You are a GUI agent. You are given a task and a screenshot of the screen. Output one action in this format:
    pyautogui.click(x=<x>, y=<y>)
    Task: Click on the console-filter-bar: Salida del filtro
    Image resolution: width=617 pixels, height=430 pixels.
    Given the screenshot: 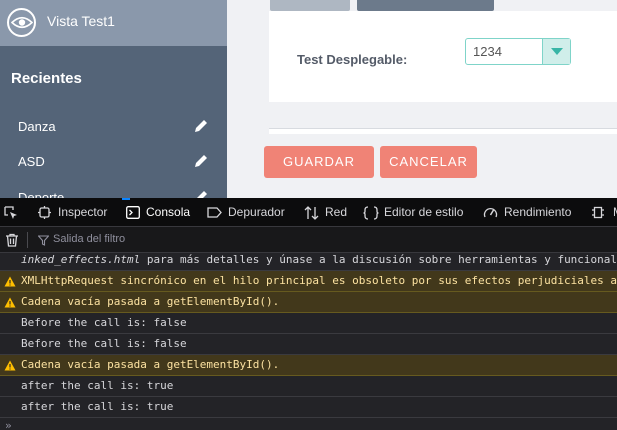 What is the action you would take?
    pyautogui.click(x=308, y=240)
    